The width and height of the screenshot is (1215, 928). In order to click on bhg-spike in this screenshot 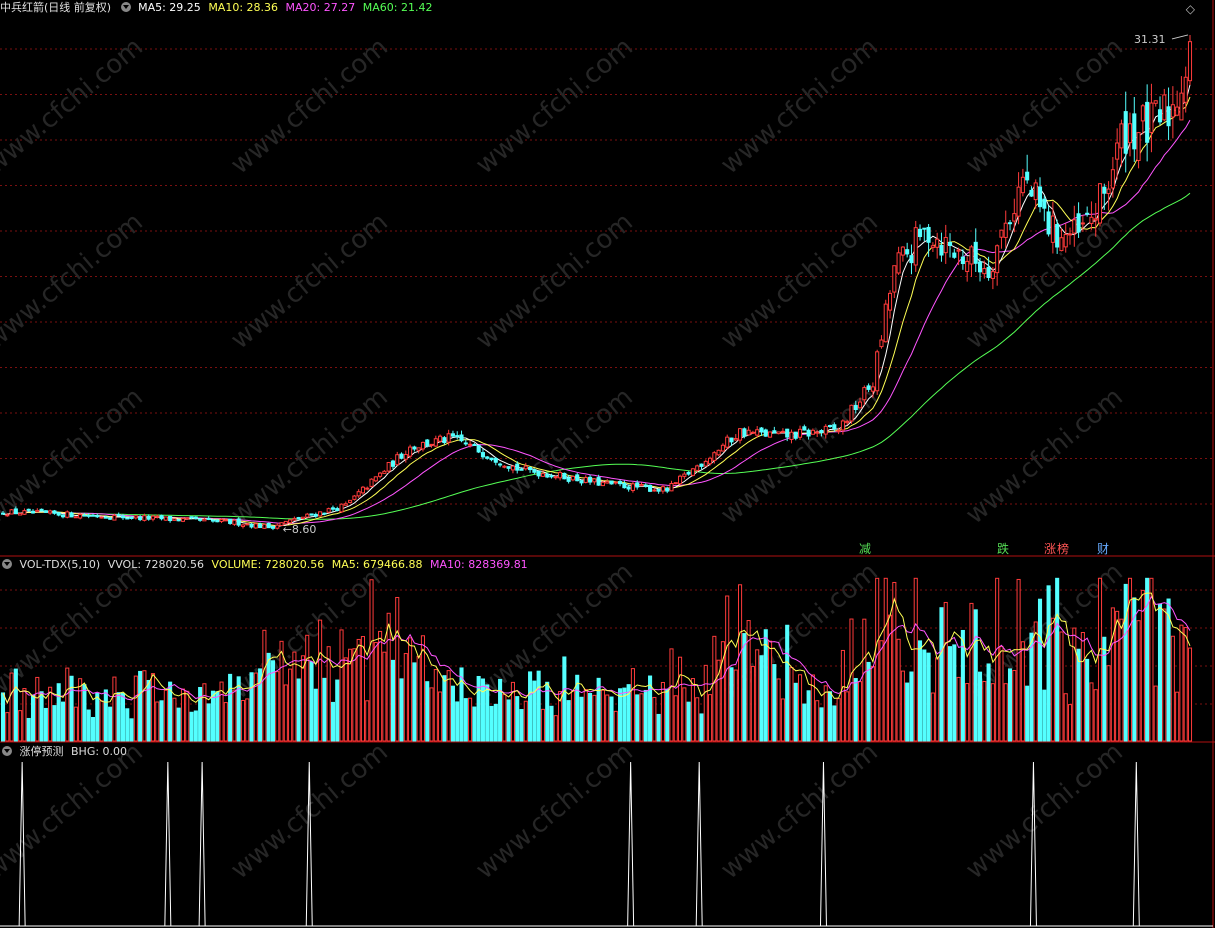, I will do `click(168, 844)`.